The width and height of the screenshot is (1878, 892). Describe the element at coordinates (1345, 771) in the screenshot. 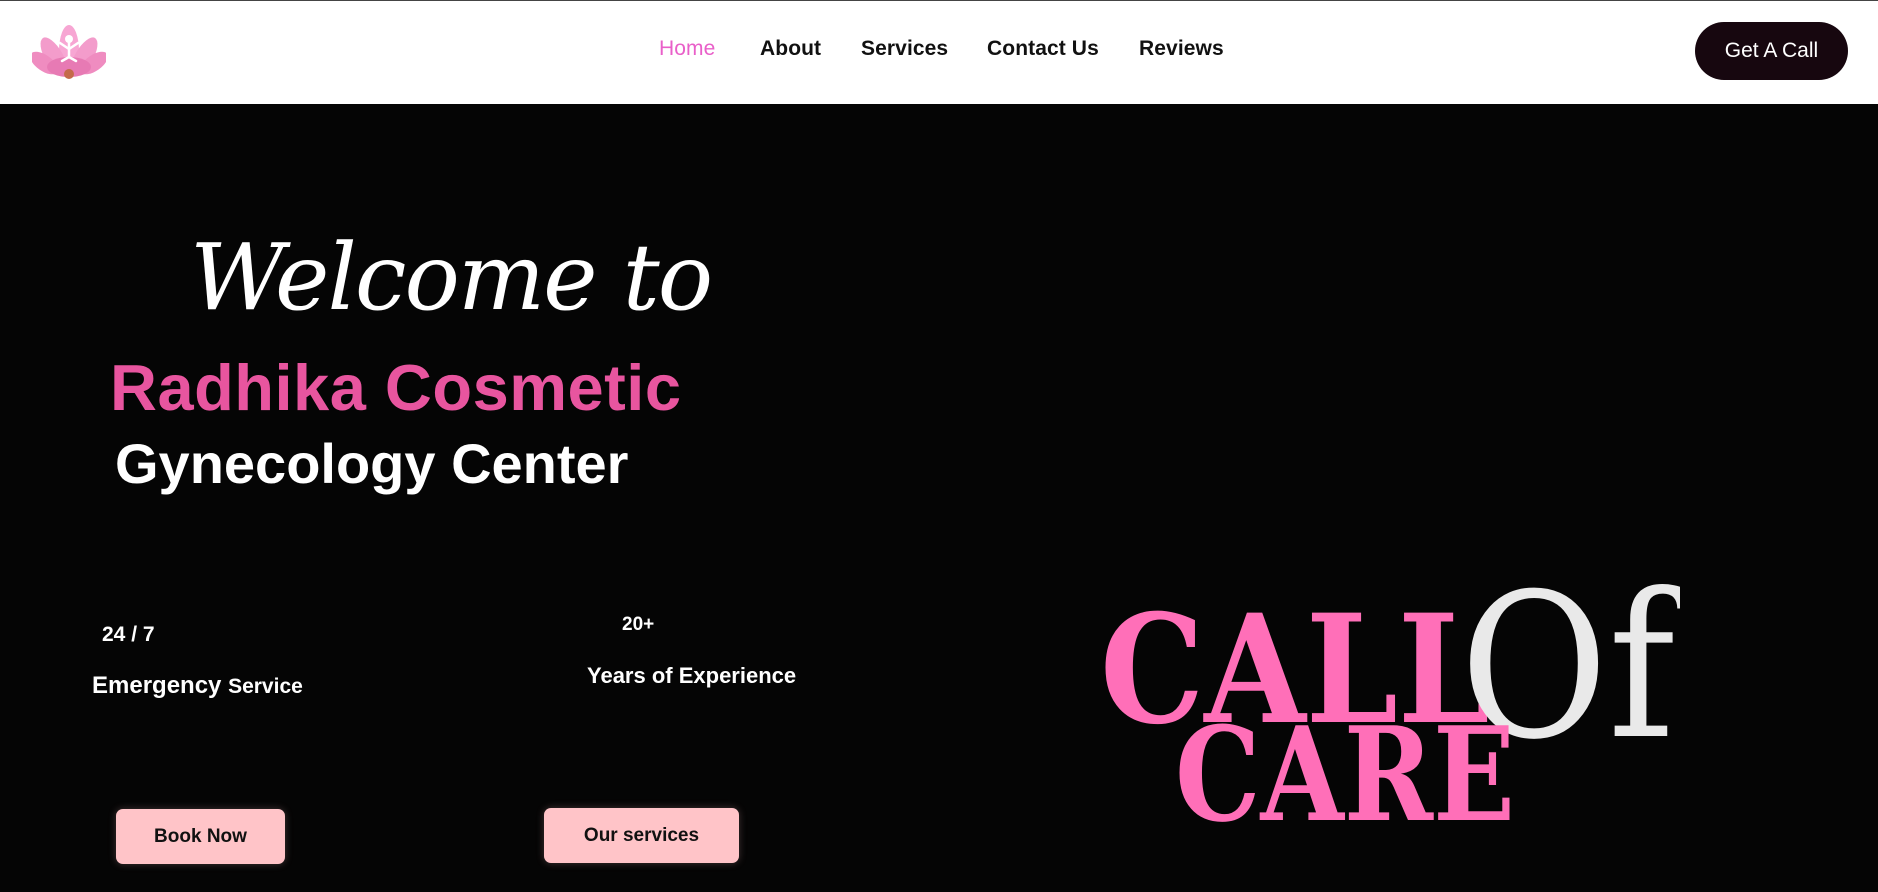

I see `graphic-care-text: CARE` at that location.